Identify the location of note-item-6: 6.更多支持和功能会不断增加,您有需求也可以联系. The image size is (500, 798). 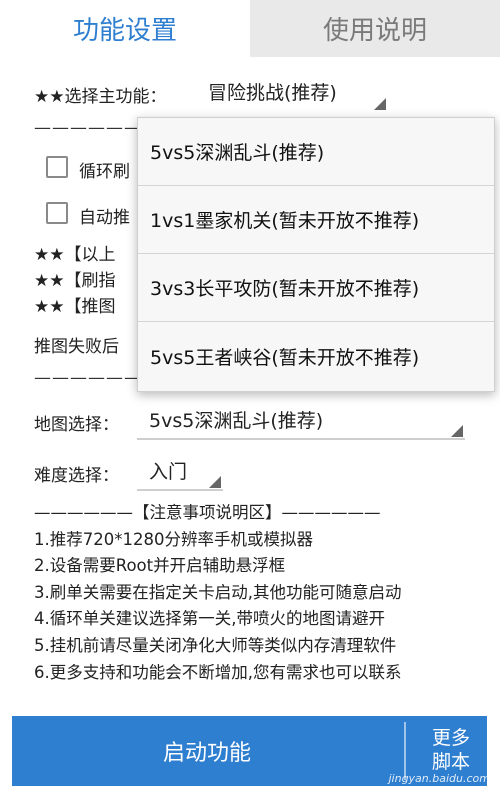
(218, 672).